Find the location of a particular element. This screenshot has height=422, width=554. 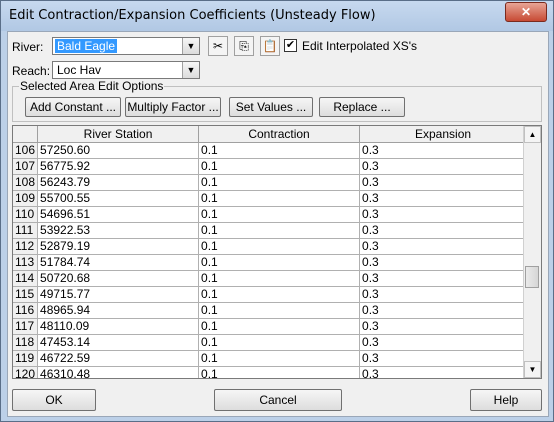

cut-button: ✂ is located at coordinates (218, 46).